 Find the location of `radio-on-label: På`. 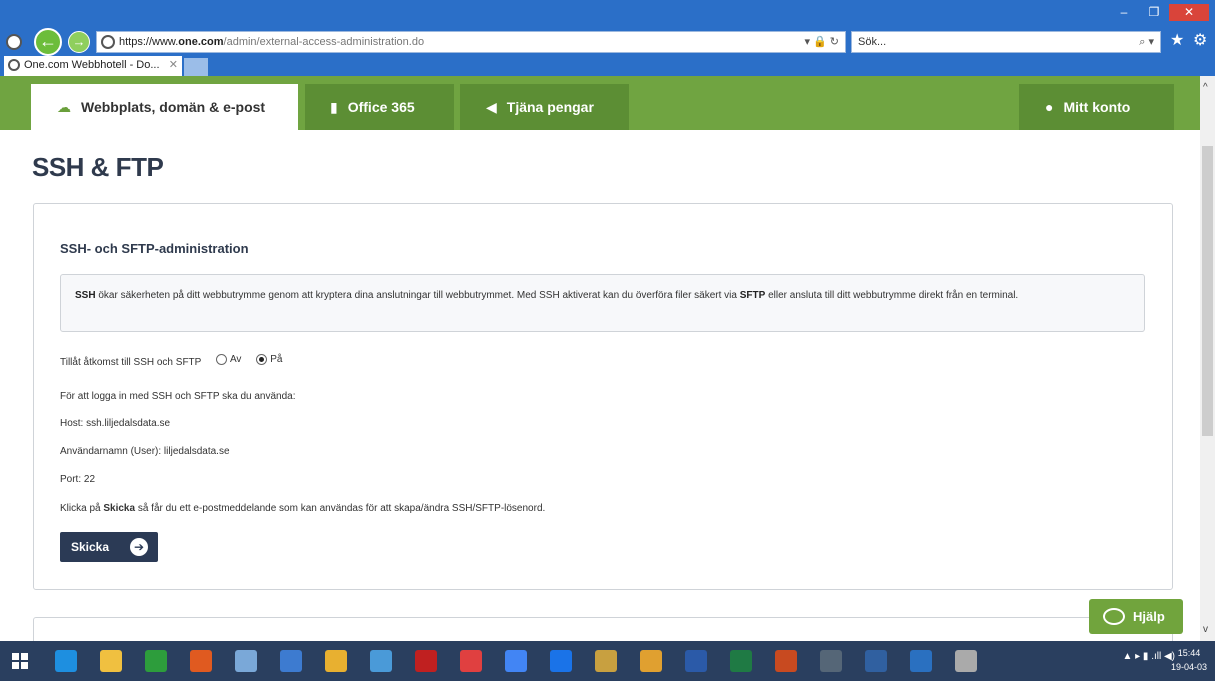

radio-on-label: På is located at coordinates (276, 359).